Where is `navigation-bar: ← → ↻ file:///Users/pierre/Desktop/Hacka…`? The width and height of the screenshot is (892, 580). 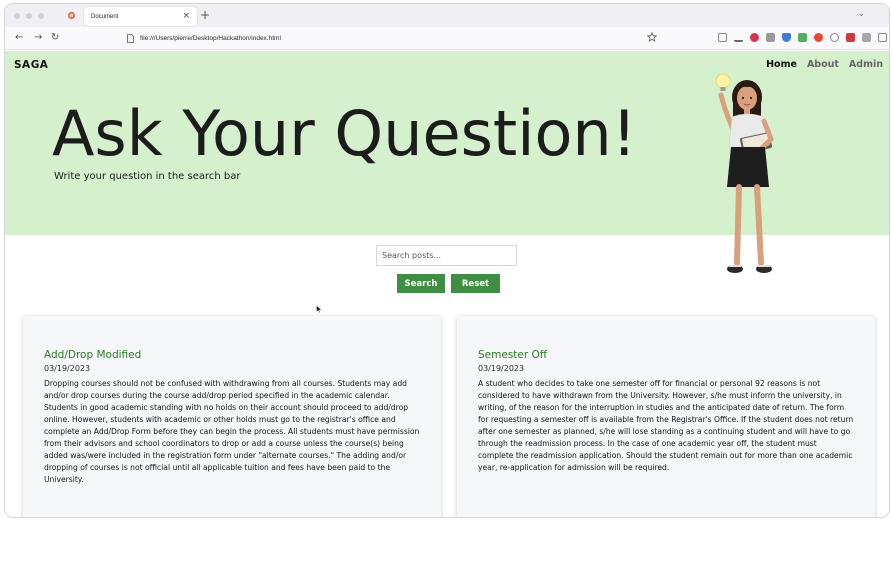 navigation-bar: ← → ↻ file:///Users/pierre/Desktop/Hacka… is located at coordinates (447, 38).